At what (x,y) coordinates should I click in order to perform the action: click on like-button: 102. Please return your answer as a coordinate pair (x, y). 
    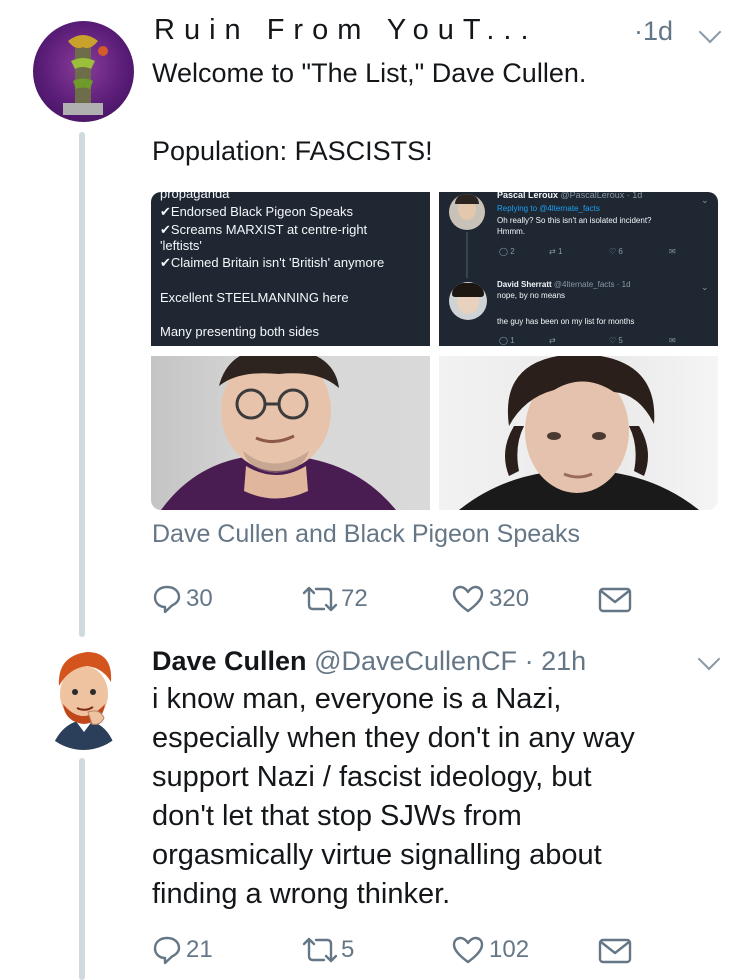
    Looking at the image, I should click on (490, 950).